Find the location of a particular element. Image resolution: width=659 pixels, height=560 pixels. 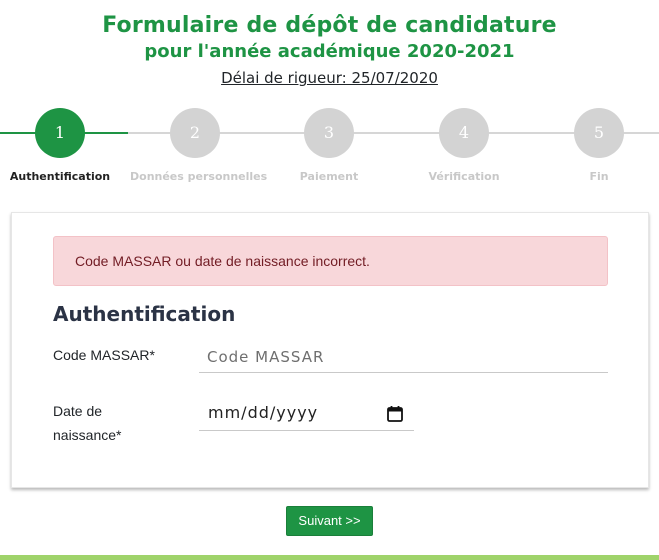

massar-label: Code MASSAR* is located at coordinates (104, 355).